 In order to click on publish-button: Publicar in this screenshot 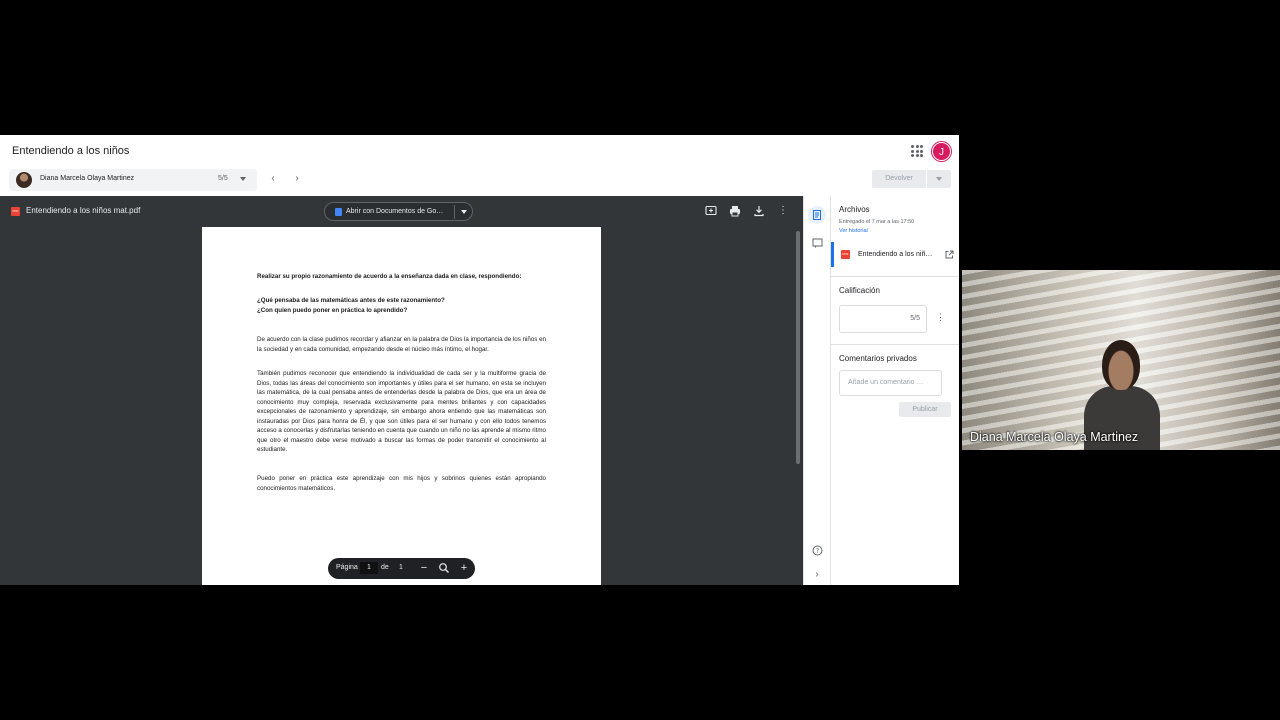, I will do `click(925, 409)`.